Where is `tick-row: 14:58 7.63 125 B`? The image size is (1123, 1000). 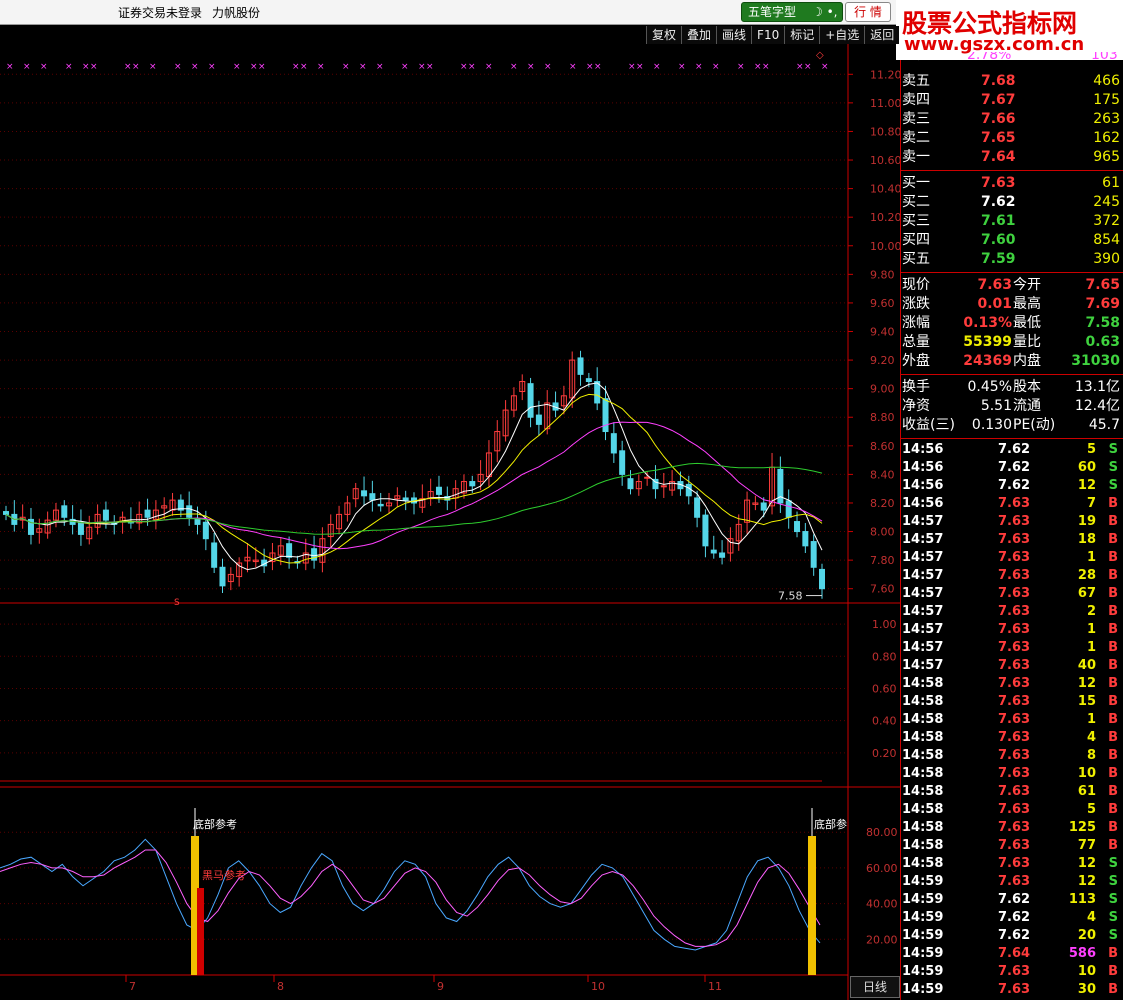
tick-row: 14:58 7.63 125 B is located at coordinates (1012, 828).